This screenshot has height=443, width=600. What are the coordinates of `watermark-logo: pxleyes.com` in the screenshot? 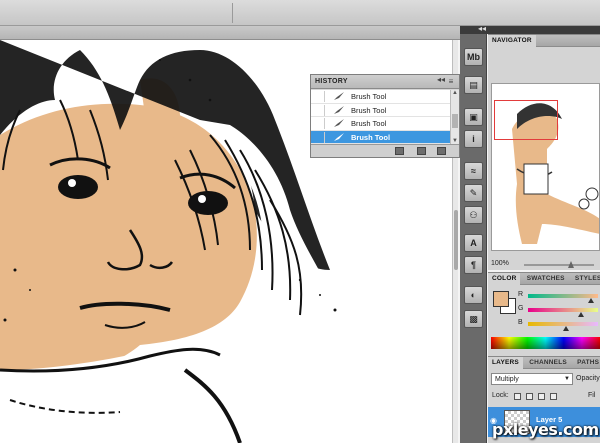 It's located at (545, 429).